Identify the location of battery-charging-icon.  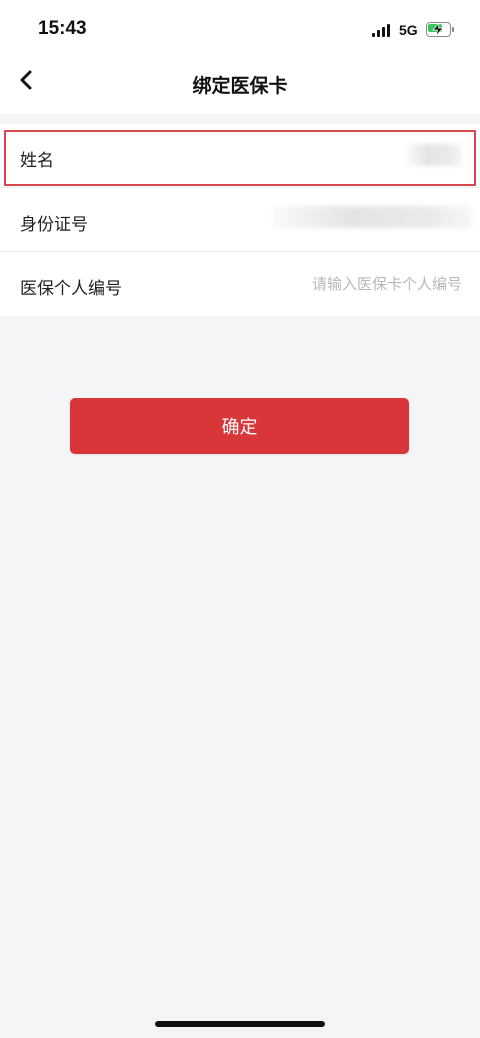
(440, 29).